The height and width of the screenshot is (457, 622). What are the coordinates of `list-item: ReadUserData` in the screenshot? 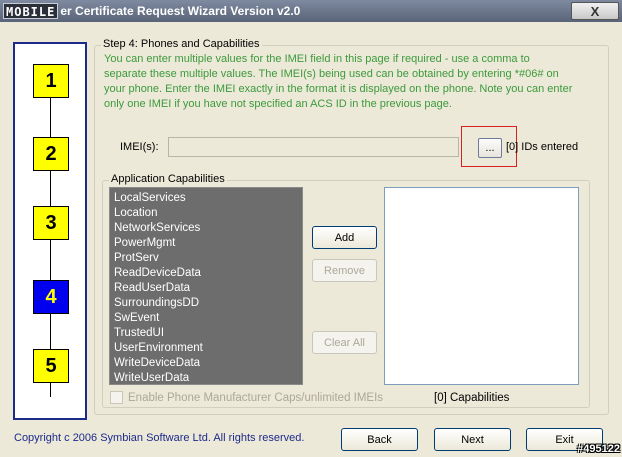 It's located at (206, 288).